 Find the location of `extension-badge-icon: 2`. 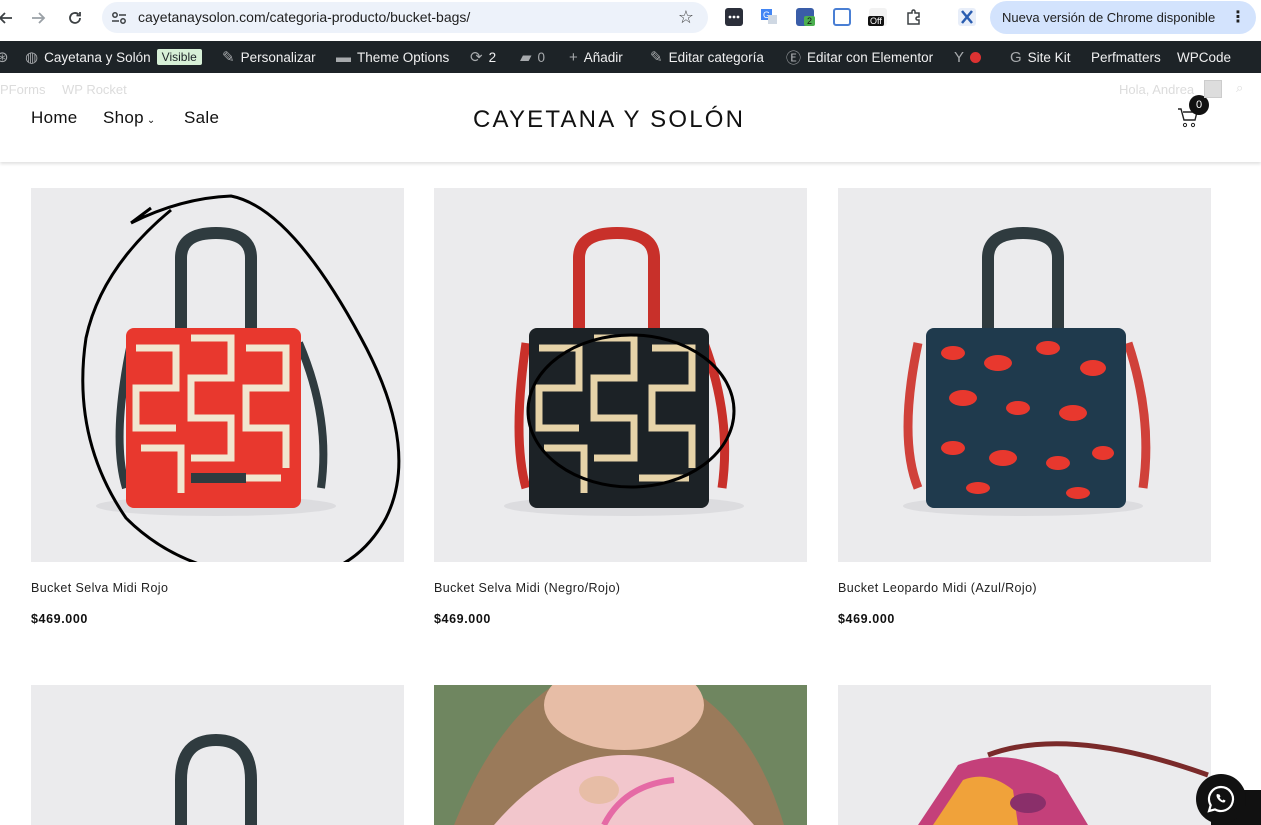

extension-badge-icon: 2 is located at coordinates (806, 17).